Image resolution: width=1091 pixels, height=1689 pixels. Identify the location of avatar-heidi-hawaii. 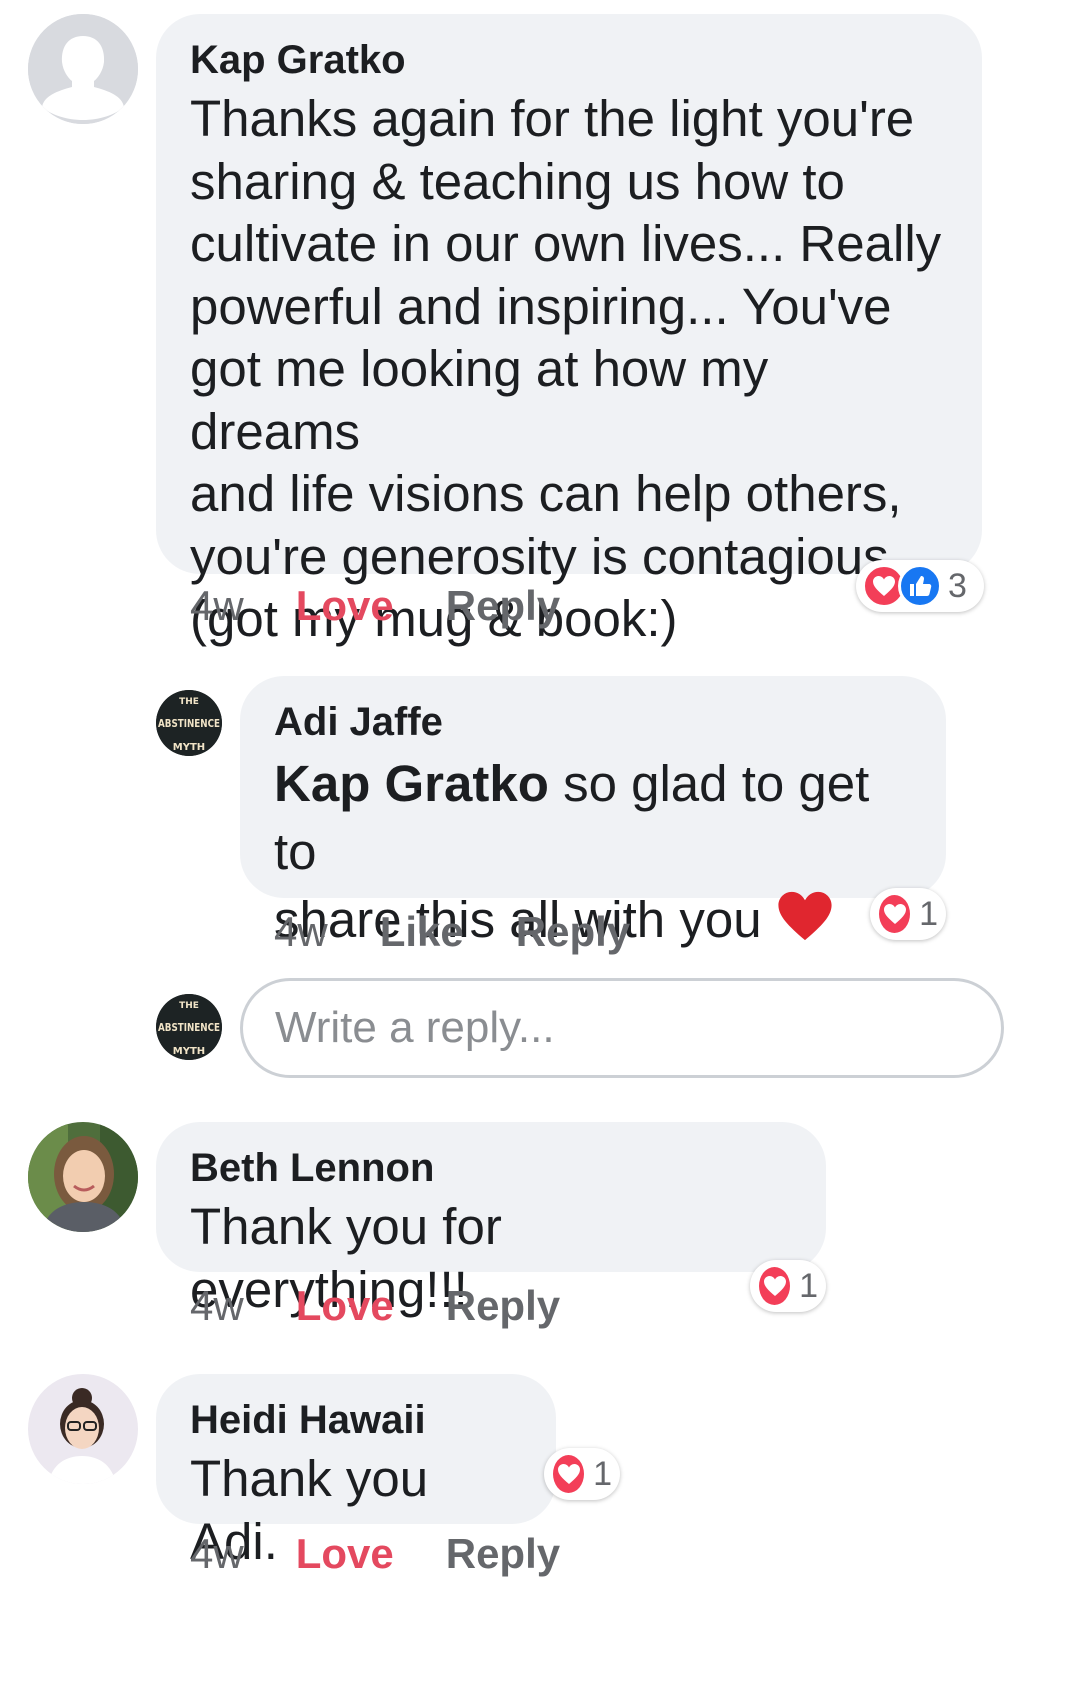
(83, 1429).